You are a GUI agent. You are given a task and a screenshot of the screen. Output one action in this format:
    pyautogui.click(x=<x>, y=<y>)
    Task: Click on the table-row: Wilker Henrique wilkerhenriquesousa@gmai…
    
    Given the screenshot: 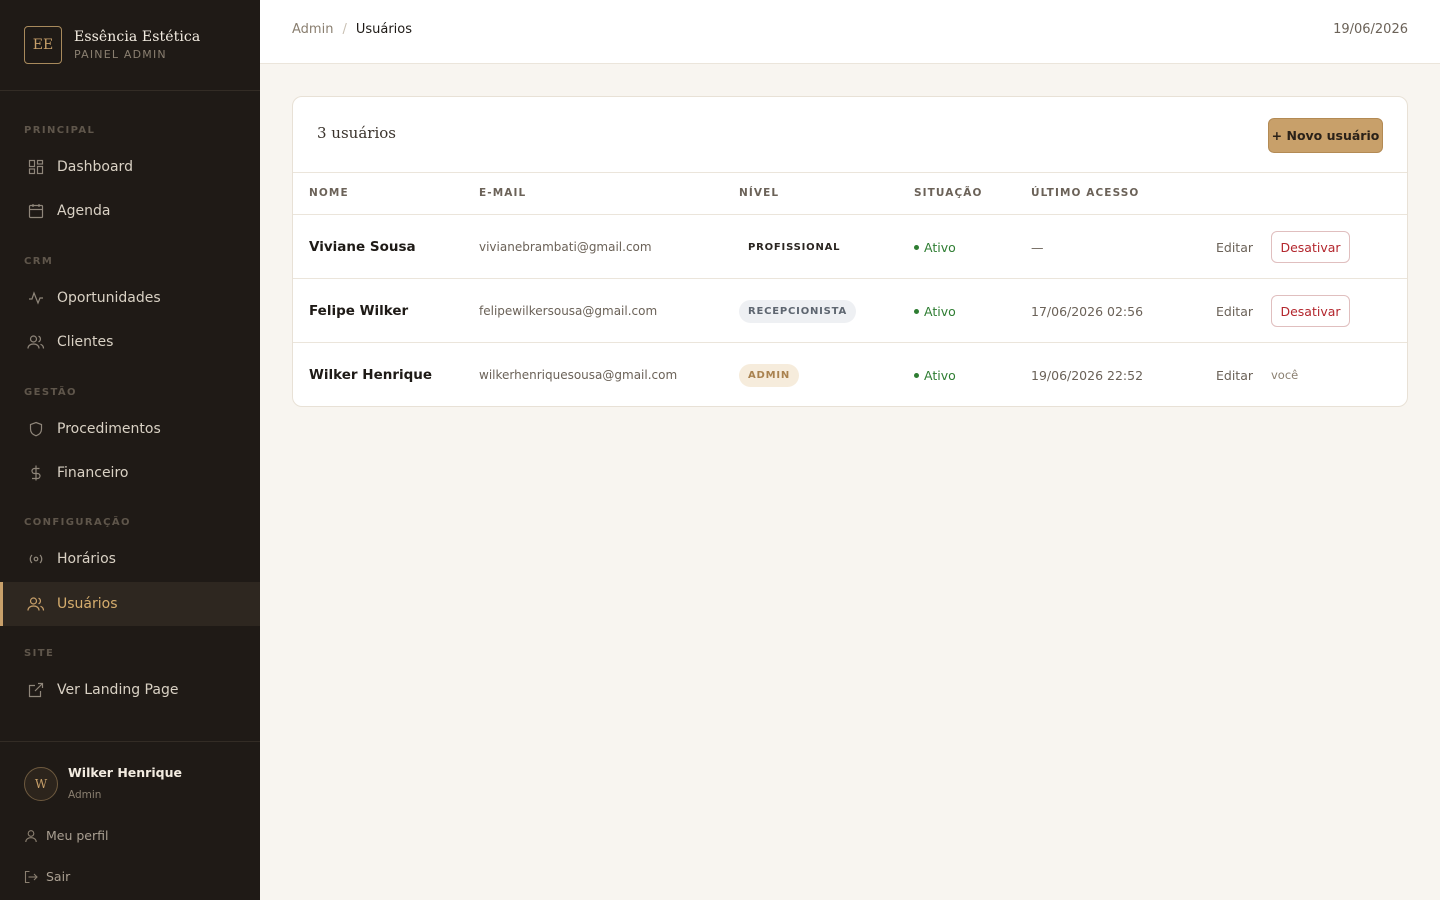 What is the action you would take?
    pyautogui.click(x=850, y=374)
    